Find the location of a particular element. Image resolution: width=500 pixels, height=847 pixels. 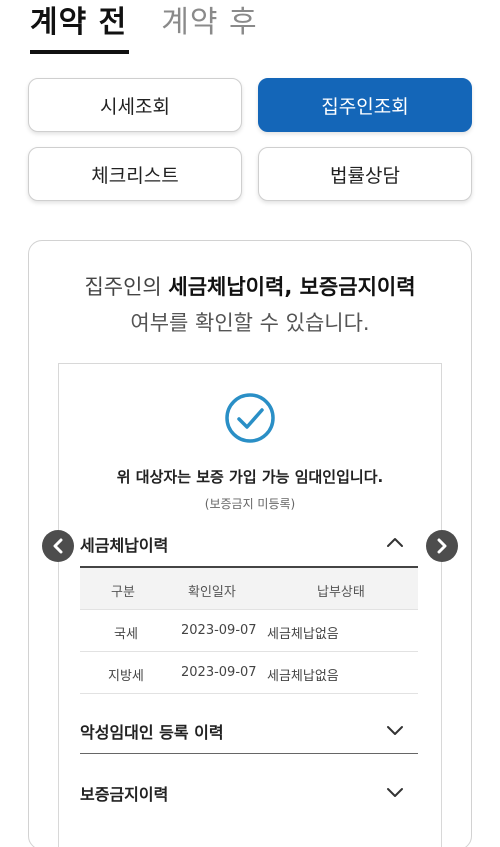

legal-consult-button: 법률상담 is located at coordinates (365, 174).